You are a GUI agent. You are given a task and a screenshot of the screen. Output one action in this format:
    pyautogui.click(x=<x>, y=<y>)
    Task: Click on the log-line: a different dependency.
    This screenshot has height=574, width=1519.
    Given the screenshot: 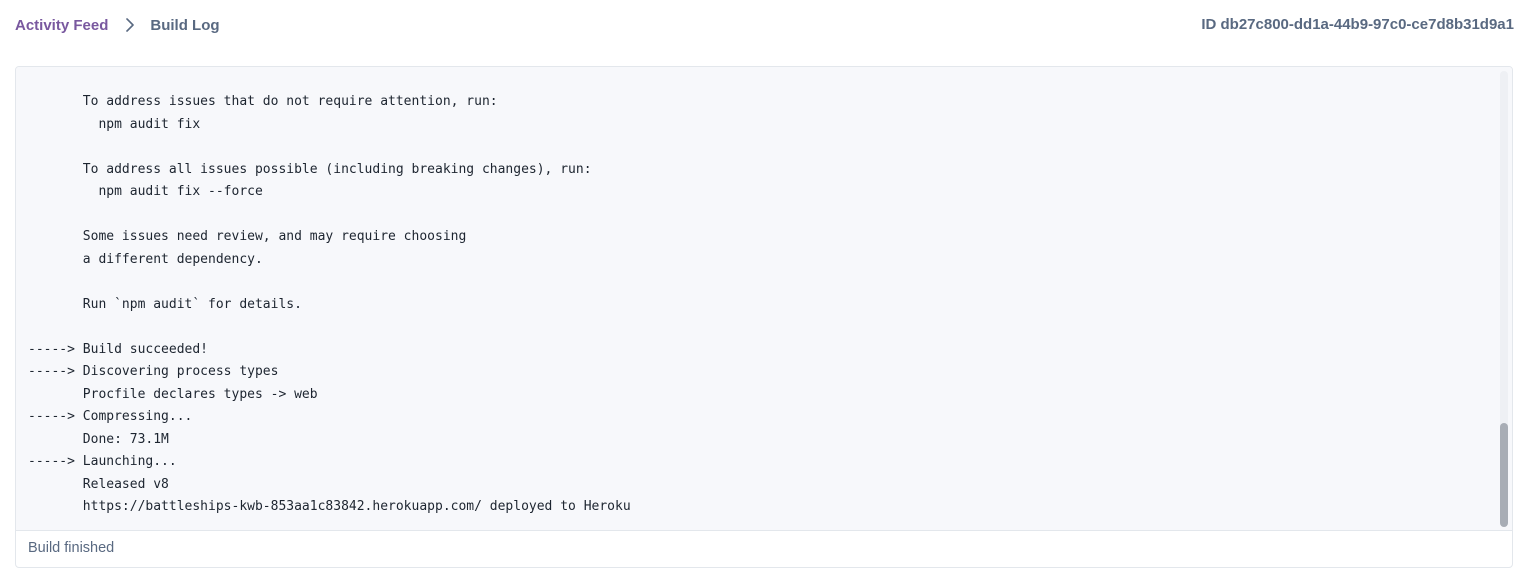 What is the action you would take?
    pyautogui.click(x=145, y=259)
    